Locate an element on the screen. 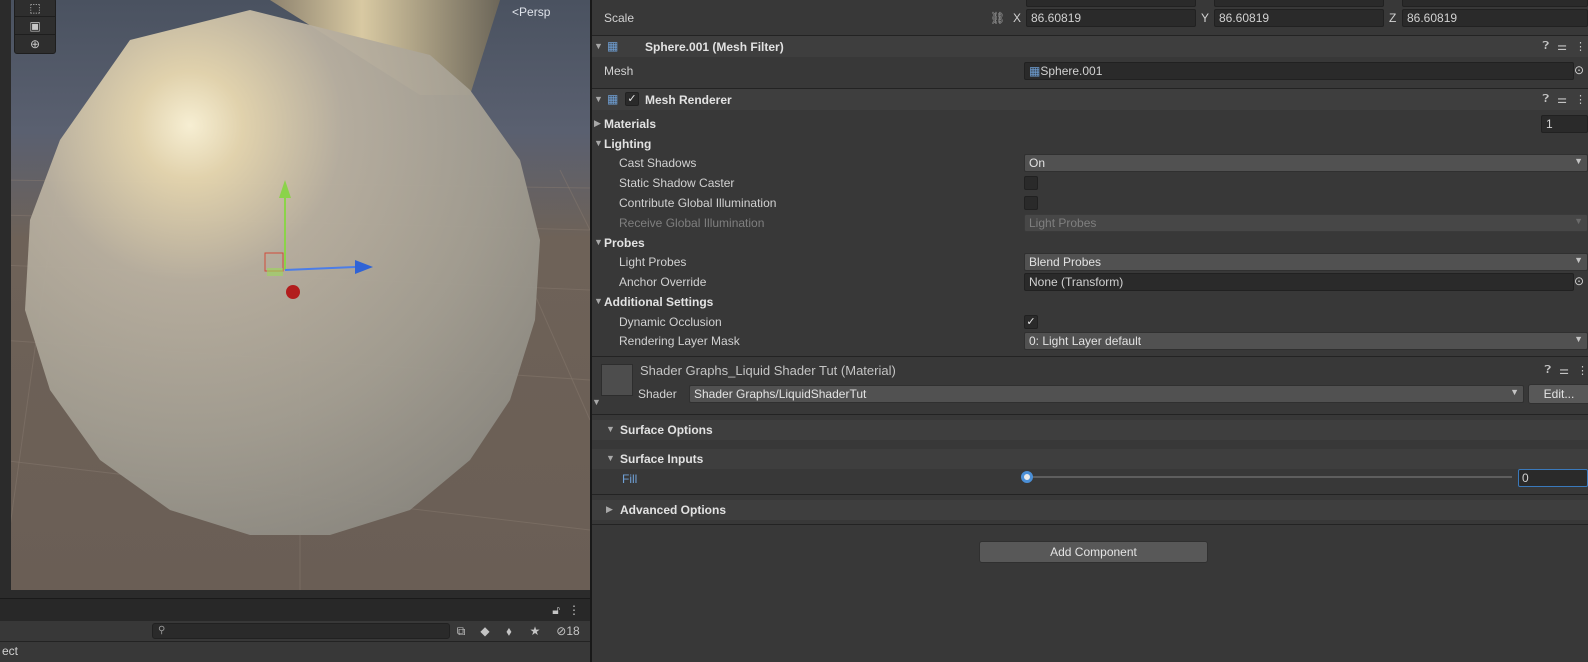 This screenshot has height=662, width=1588. fill-slider-knob is located at coordinates (1027, 477).